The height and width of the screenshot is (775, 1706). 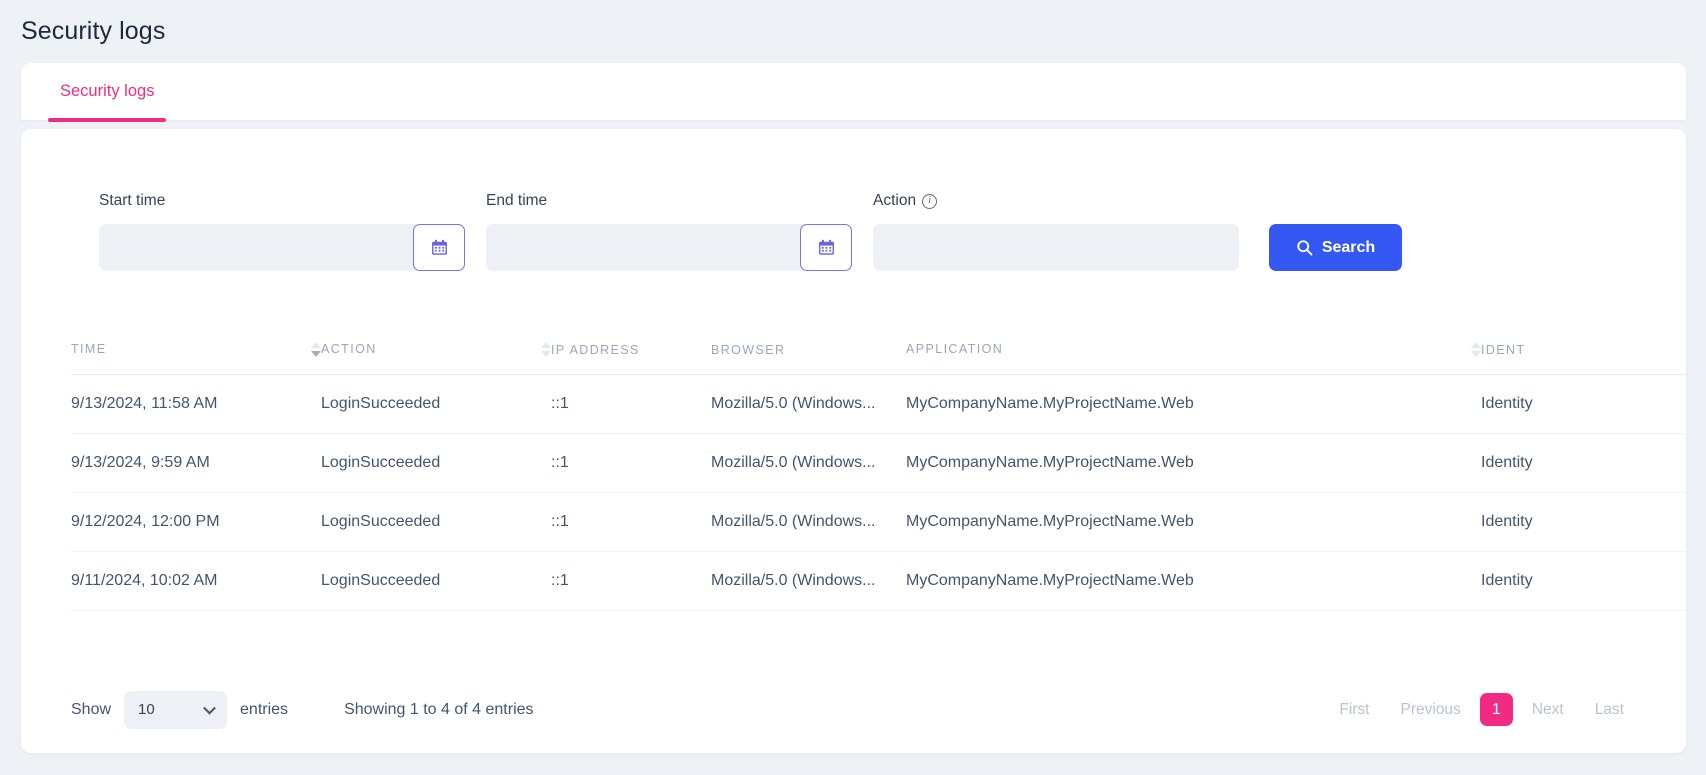 What do you see at coordinates (89, 349) in the screenshot?
I see `column-label: TIME` at bounding box center [89, 349].